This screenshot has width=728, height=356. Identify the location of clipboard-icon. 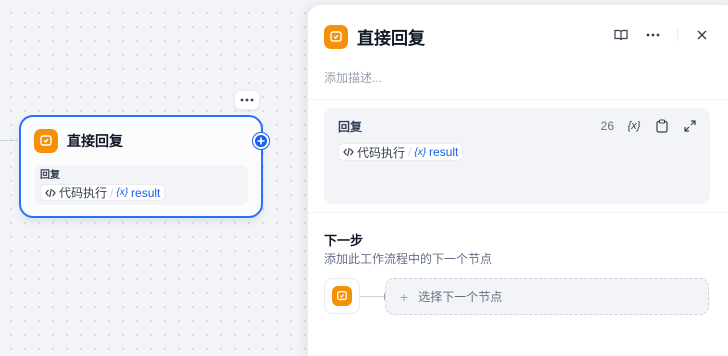
(662, 126).